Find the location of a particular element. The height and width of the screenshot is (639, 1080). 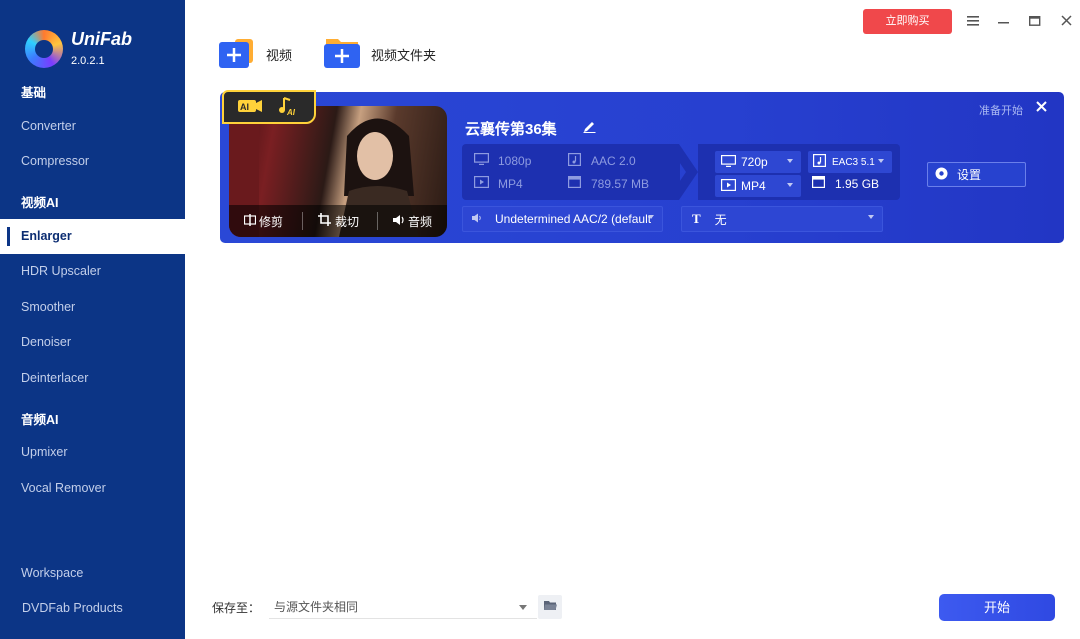

crop-label: 裁切 is located at coordinates (347, 221).